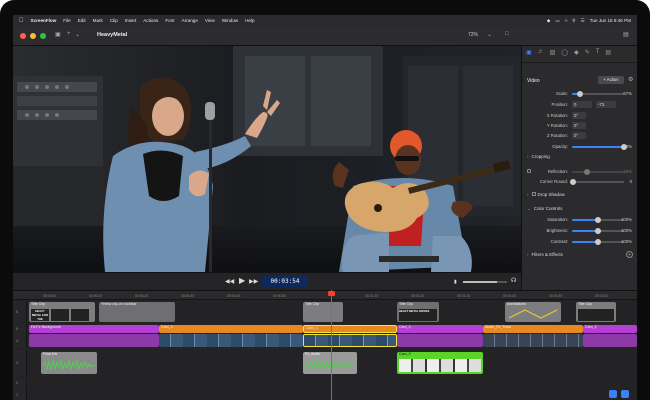 The width and height of the screenshot is (650, 400). I want to click on video-icon: ▣, so click(529, 52).